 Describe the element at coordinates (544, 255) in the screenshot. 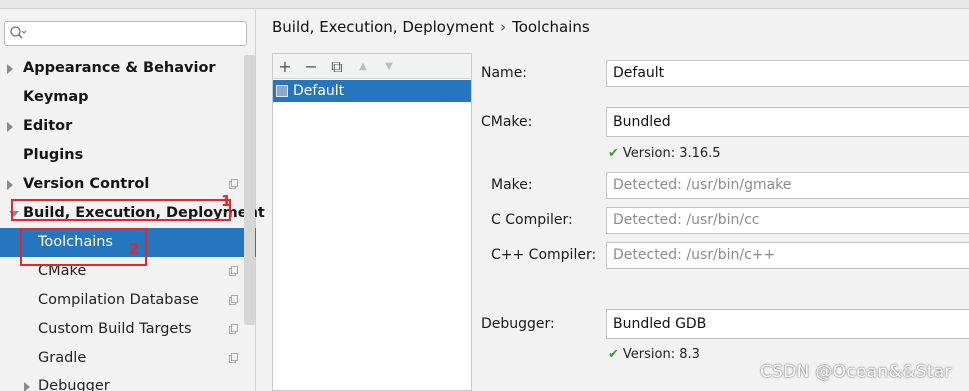

I see `cpp-compiler-label: C++ Compiler:` at that location.